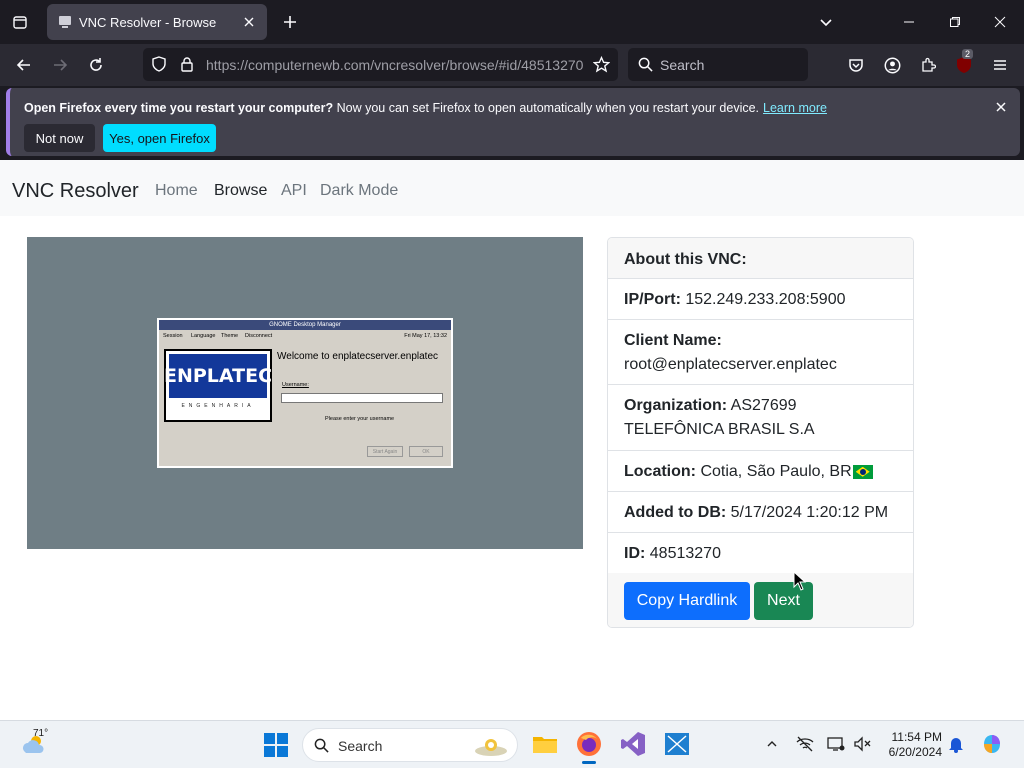 The height and width of the screenshot is (768, 1024). What do you see at coordinates (425, 336) in the screenshot?
I see `vnc-clock: Fri May 17, 13:32` at bounding box center [425, 336].